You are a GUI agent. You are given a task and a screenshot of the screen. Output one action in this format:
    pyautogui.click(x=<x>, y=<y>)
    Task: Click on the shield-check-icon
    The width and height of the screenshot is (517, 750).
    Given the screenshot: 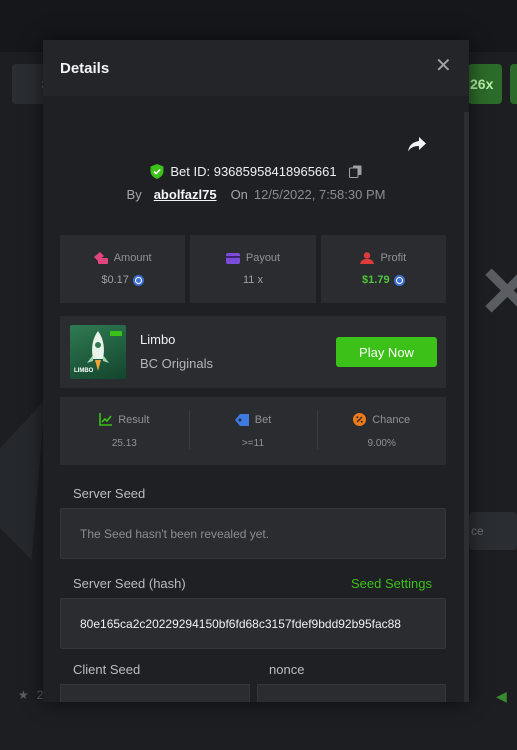 What is the action you would take?
    pyautogui.click(x=157, y=171)
    